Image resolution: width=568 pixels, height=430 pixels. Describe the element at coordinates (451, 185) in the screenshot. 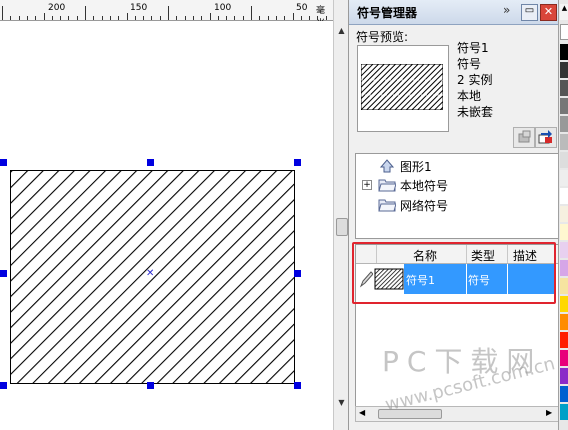

I see `tree-item-local-symbols: + 本地符号` at that location.